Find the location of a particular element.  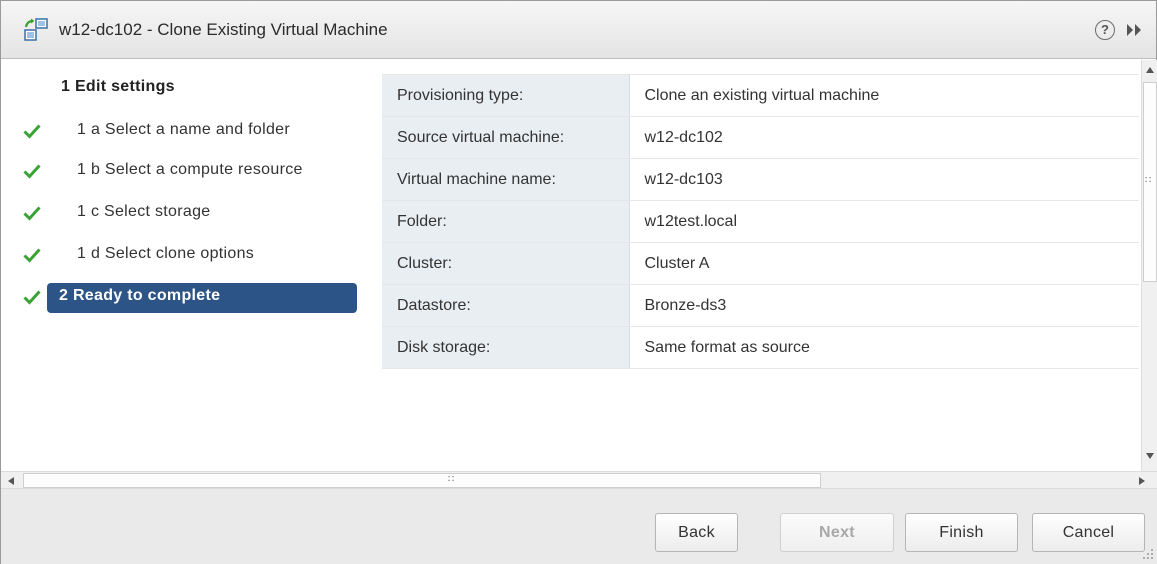

finish-button: Finish is located at coordinates (961, 532).